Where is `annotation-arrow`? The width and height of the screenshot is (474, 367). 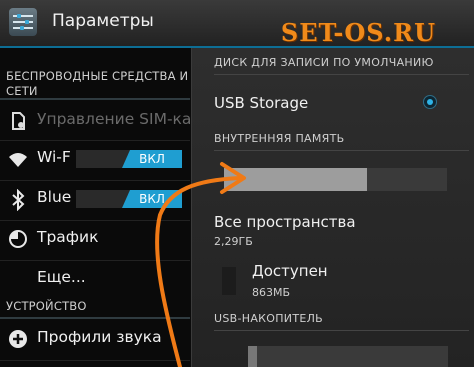 annotation-arrow is located at coordinates (200, 264).